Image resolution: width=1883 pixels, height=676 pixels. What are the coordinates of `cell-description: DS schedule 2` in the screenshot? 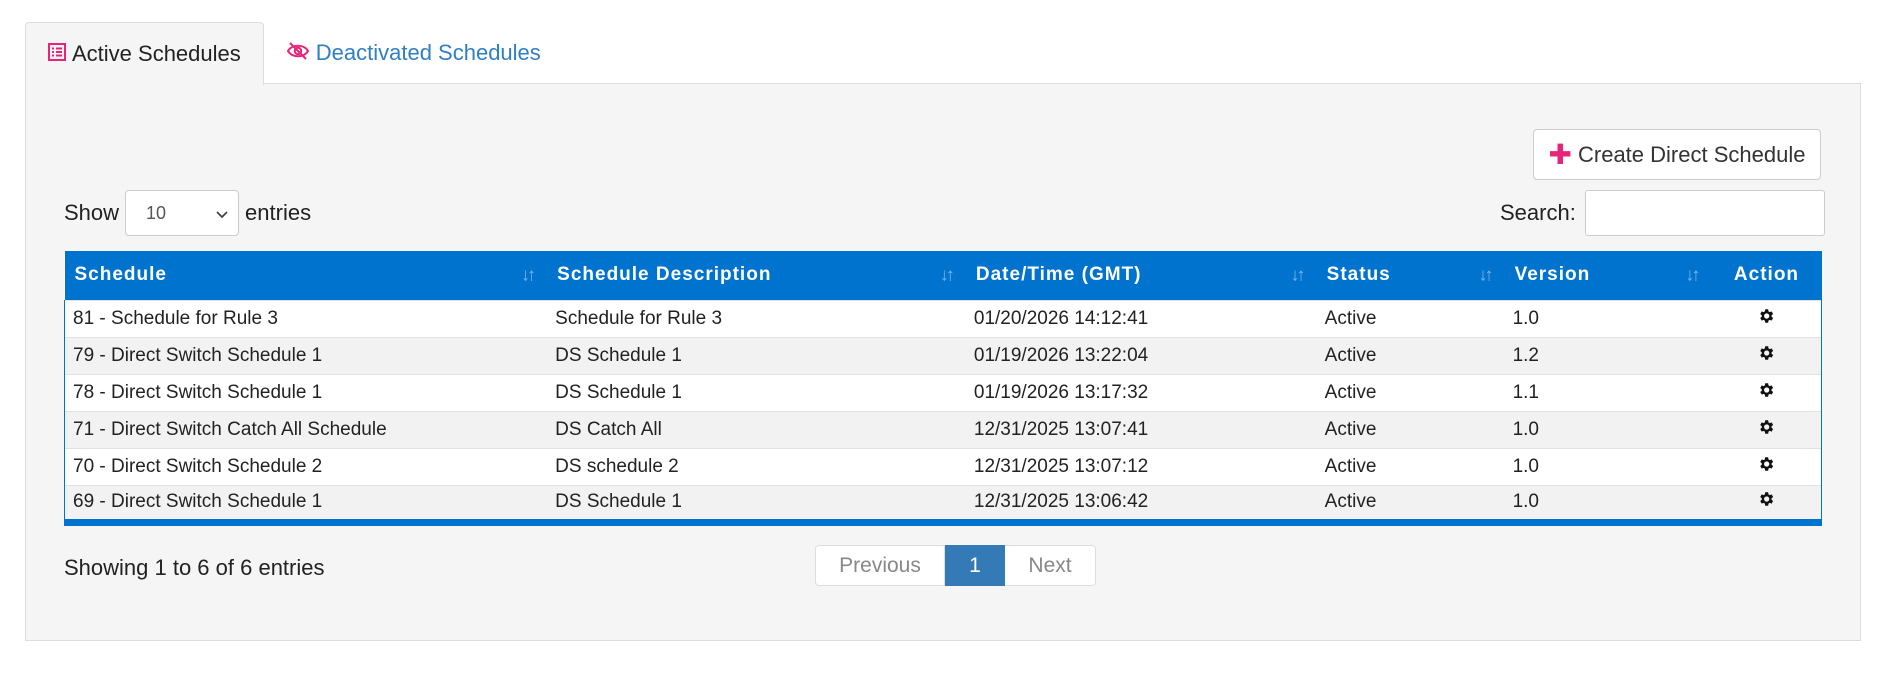 It's located at (756, 466).